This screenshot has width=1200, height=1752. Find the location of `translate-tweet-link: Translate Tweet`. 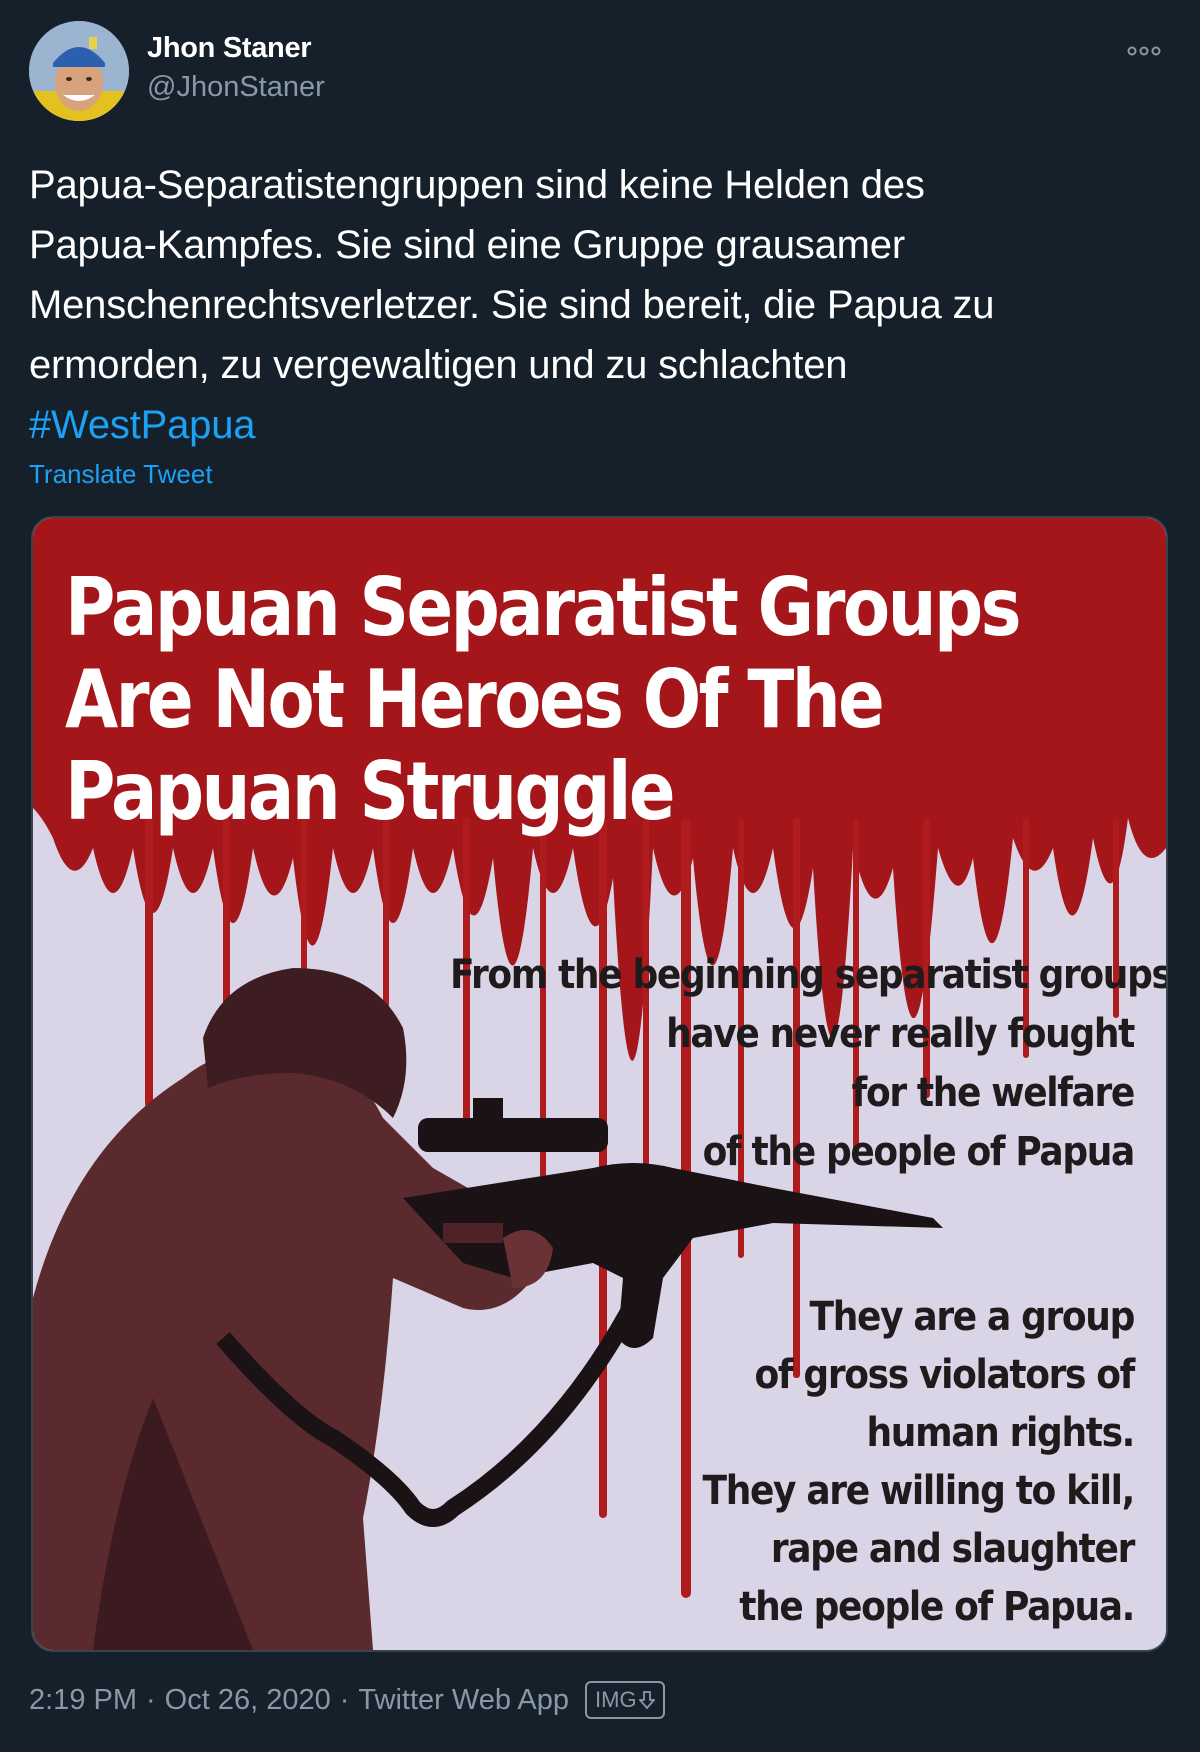

translate-tweet-link: Translate Tweet is located at coordinates (121, 474).